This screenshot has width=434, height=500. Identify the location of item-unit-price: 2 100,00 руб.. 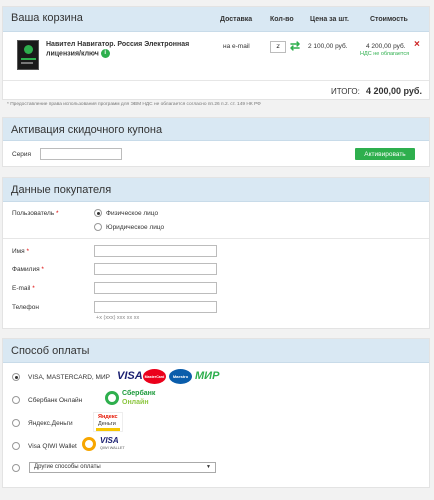
(328, 46).